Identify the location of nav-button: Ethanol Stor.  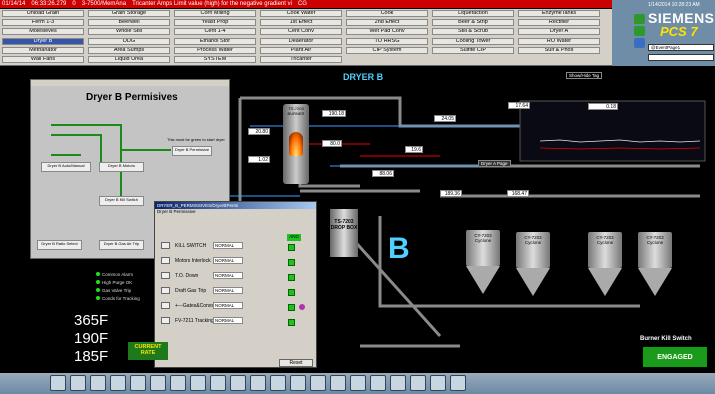
(215, 41).